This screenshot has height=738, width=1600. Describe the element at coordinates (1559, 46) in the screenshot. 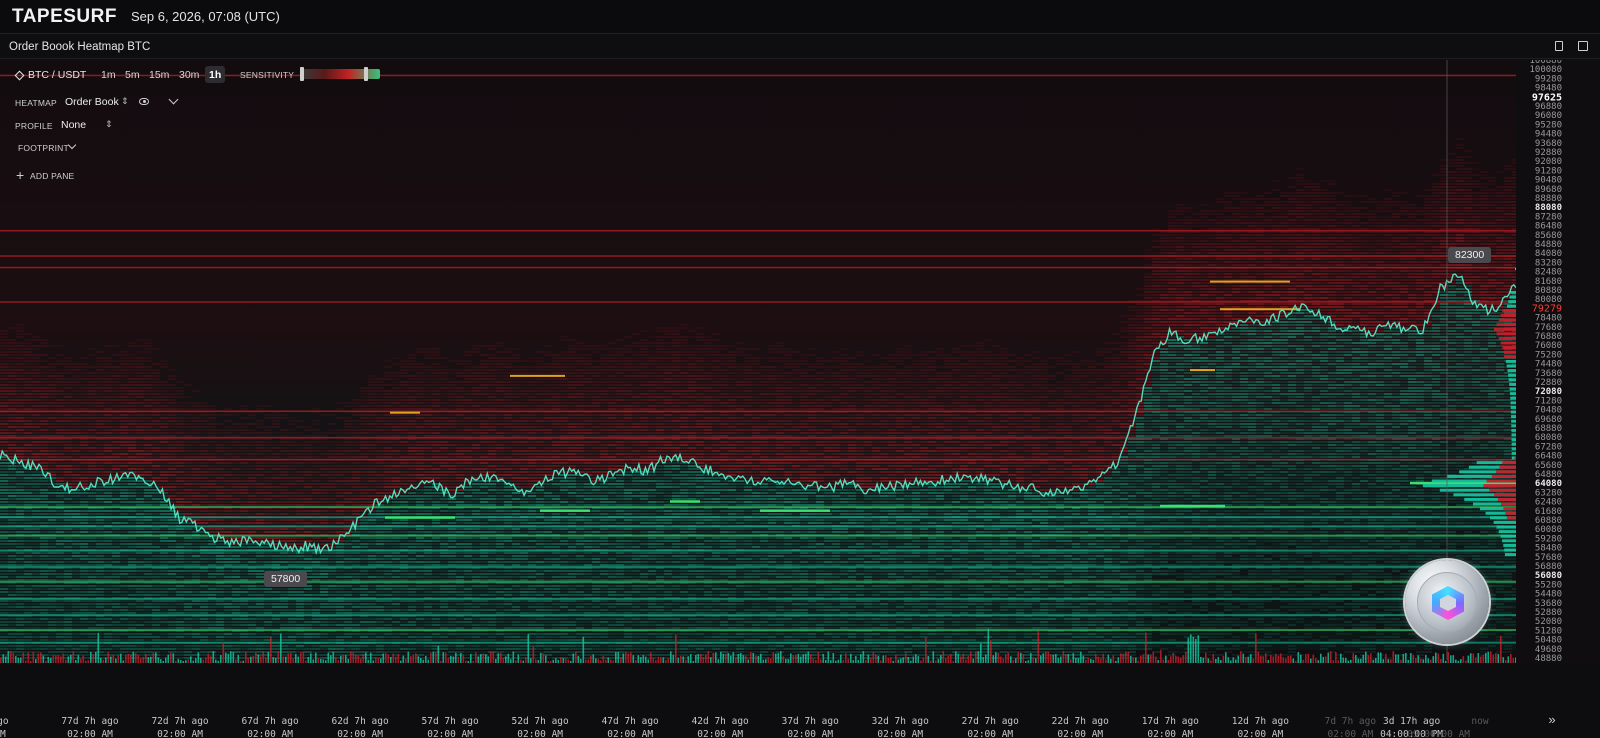

I see `restore-pane-button` at that location.